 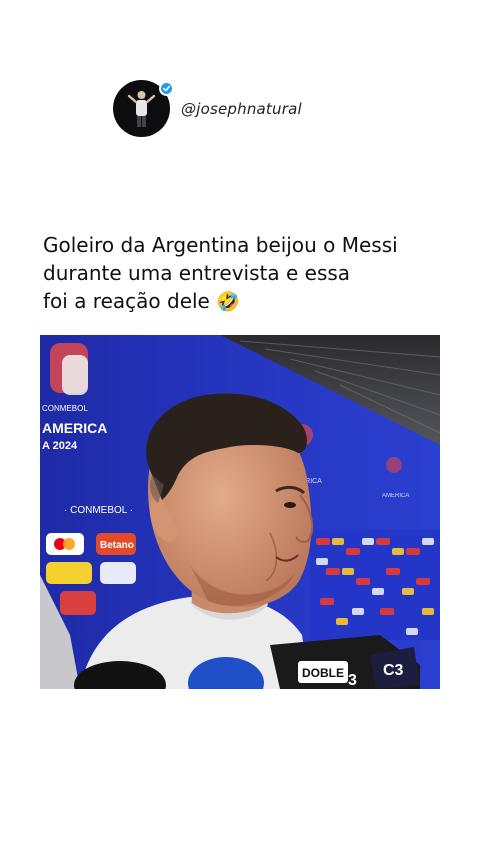 What do you see at coordinates (197, 273) in the screenshot?
I see `caption-line-2: durante uma entrevista e essa` at bounding box center [197, 273].